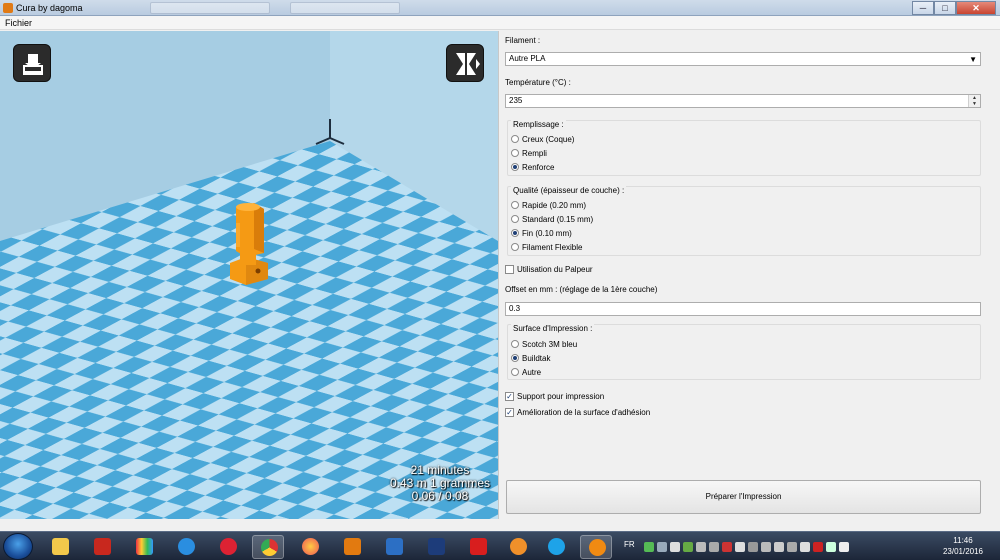  Describe the element at coordinates (743, 309) in the screenshot. I see `offset-input: 0.3` at that location.